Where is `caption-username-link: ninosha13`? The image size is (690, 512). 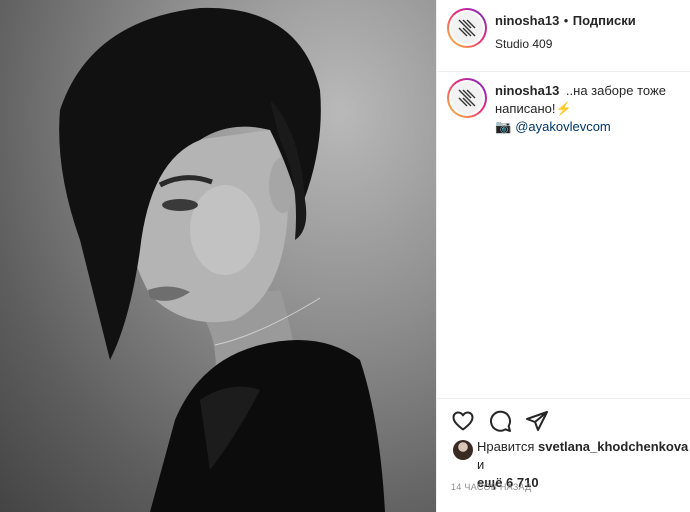 caption-username-link: ninosha13 is located at coordinates (527, 90).